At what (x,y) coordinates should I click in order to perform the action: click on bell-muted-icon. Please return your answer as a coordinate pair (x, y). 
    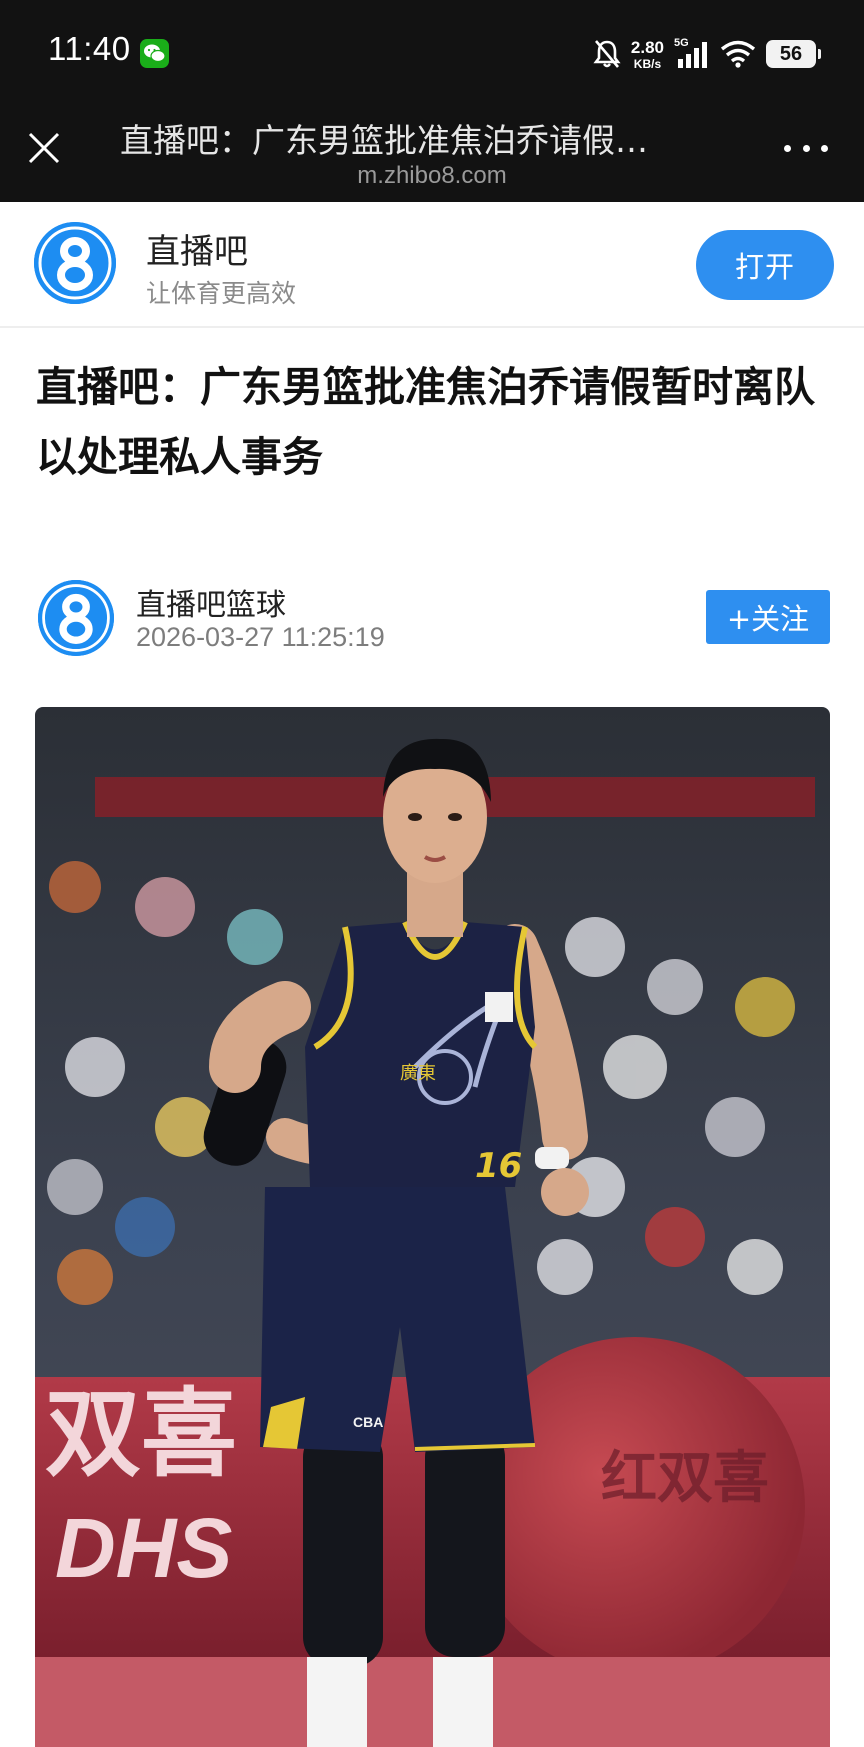
    Looking at the image, I should click on (607, 54).